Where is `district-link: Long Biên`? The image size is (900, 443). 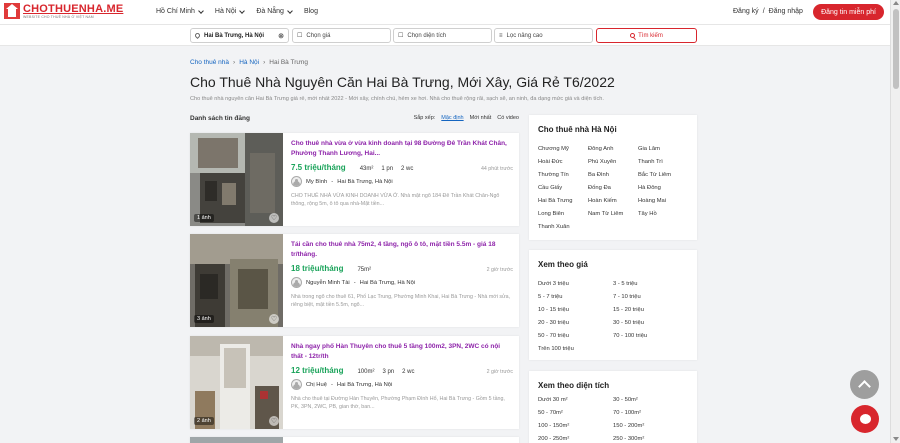
district-link: Long Biên is located at coordinates (563, 214).